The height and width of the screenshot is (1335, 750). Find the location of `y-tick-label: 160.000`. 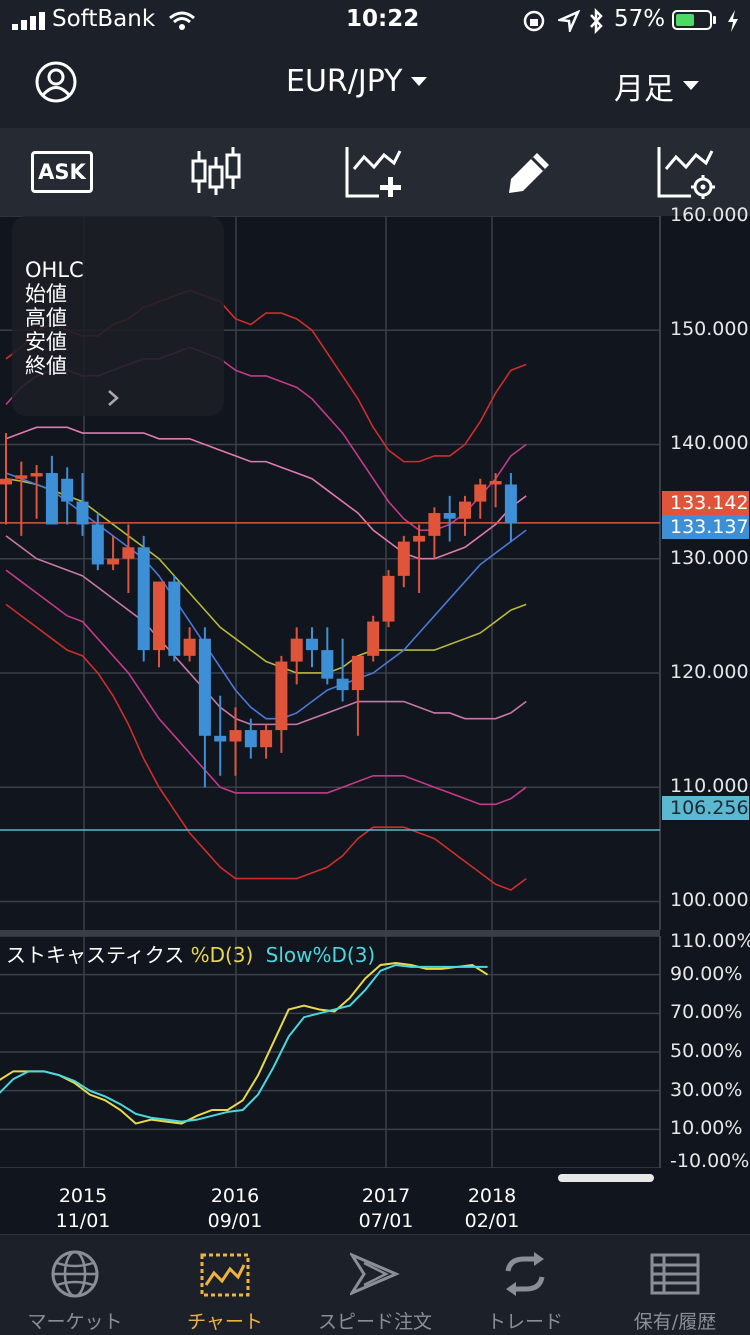

y-tick-label: 160.000 is located at coordinates (709, 215).